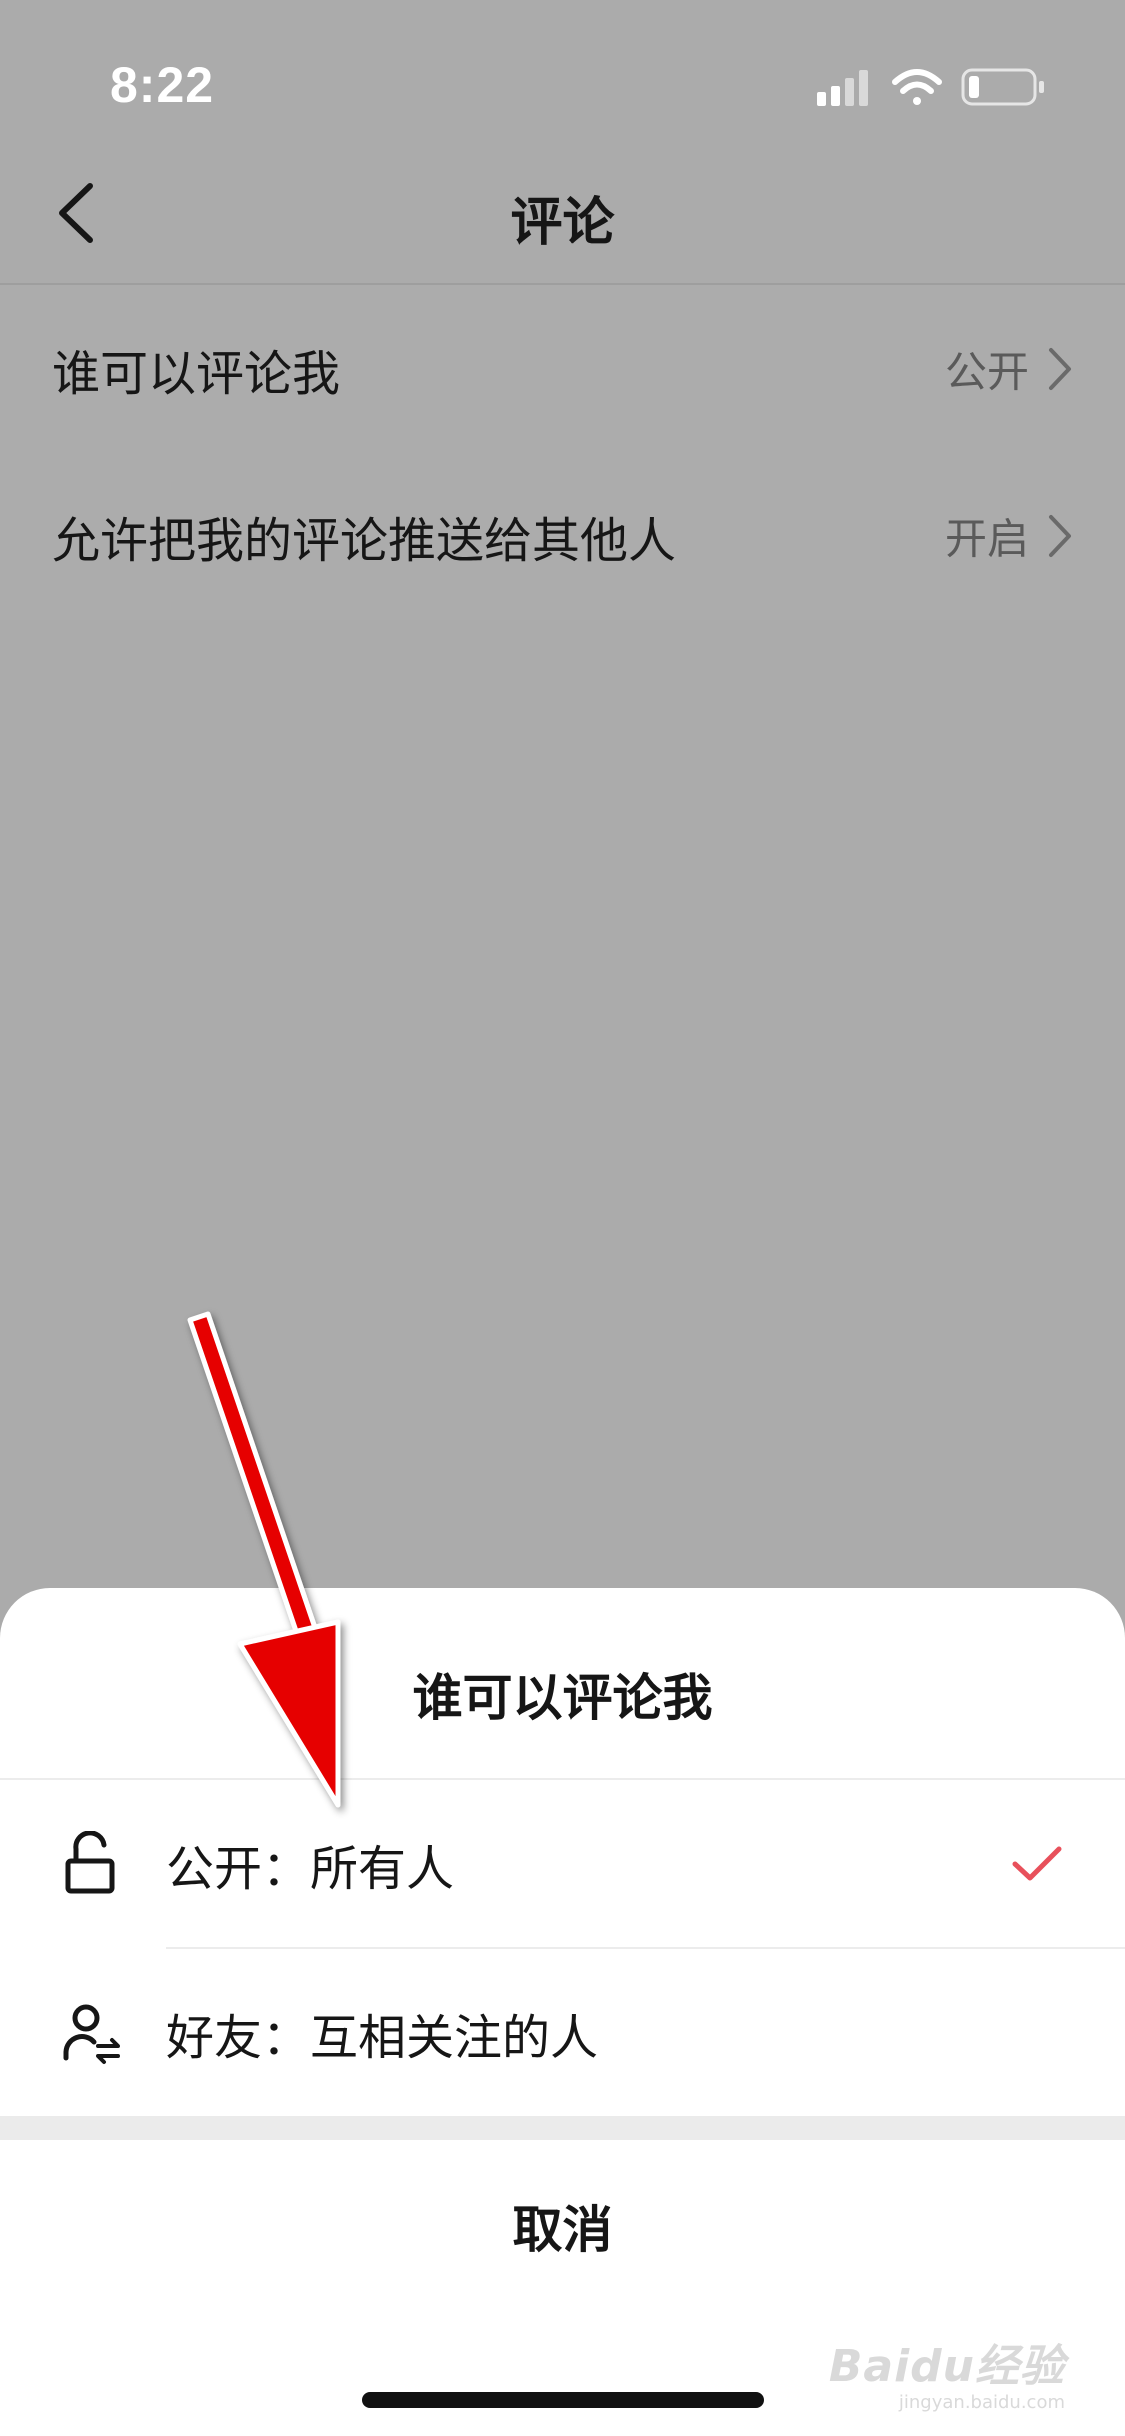 This screenshot has width=1125, height=2436. What do you see at coordinates (162, 85) in the screenshot?
I see `status-time: 8:22` at bounding box center [162, 85].